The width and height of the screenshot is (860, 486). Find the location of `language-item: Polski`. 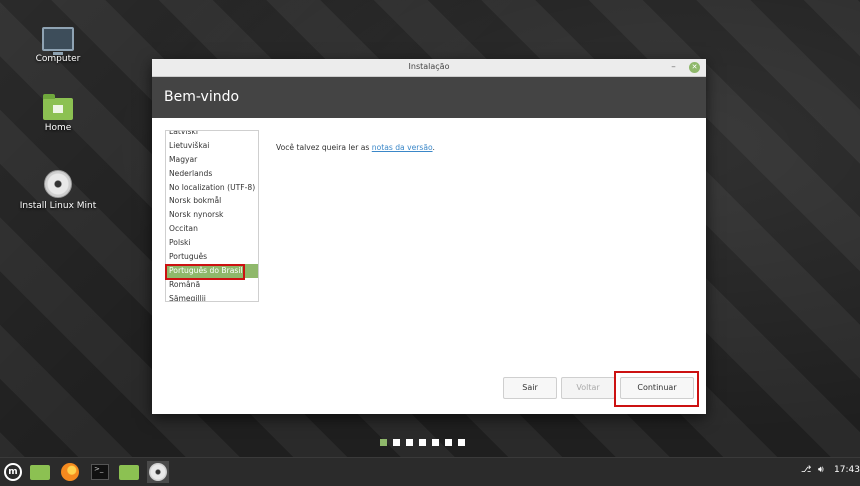

language-item: Polski is located at coordinates (212, 243).